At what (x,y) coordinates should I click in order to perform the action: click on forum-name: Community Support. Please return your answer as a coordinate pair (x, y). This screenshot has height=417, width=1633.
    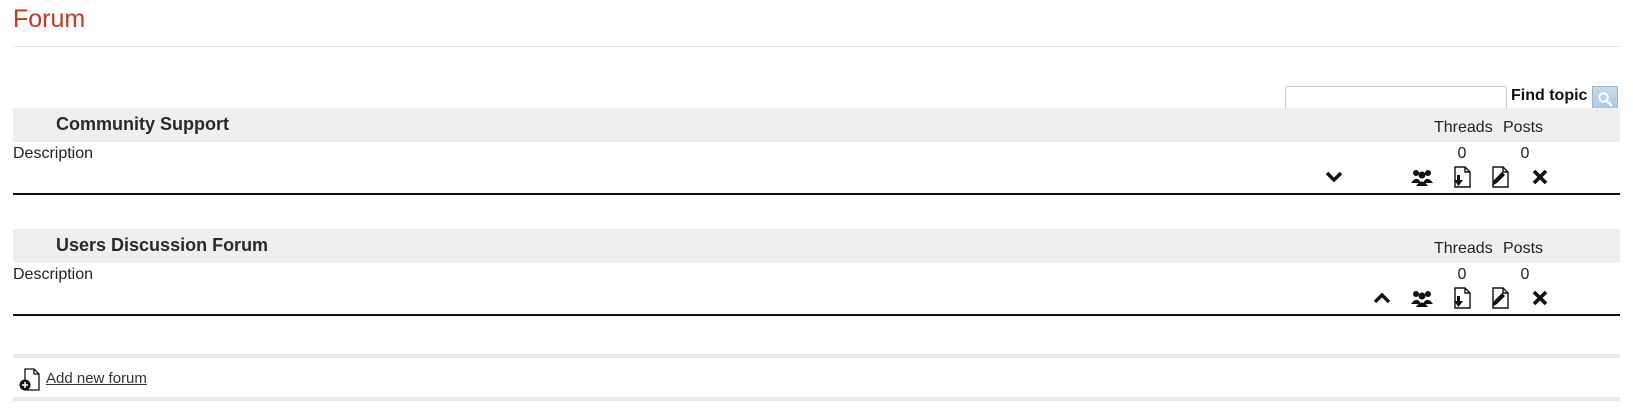
    Looking at the image, I should click on (142, 124).